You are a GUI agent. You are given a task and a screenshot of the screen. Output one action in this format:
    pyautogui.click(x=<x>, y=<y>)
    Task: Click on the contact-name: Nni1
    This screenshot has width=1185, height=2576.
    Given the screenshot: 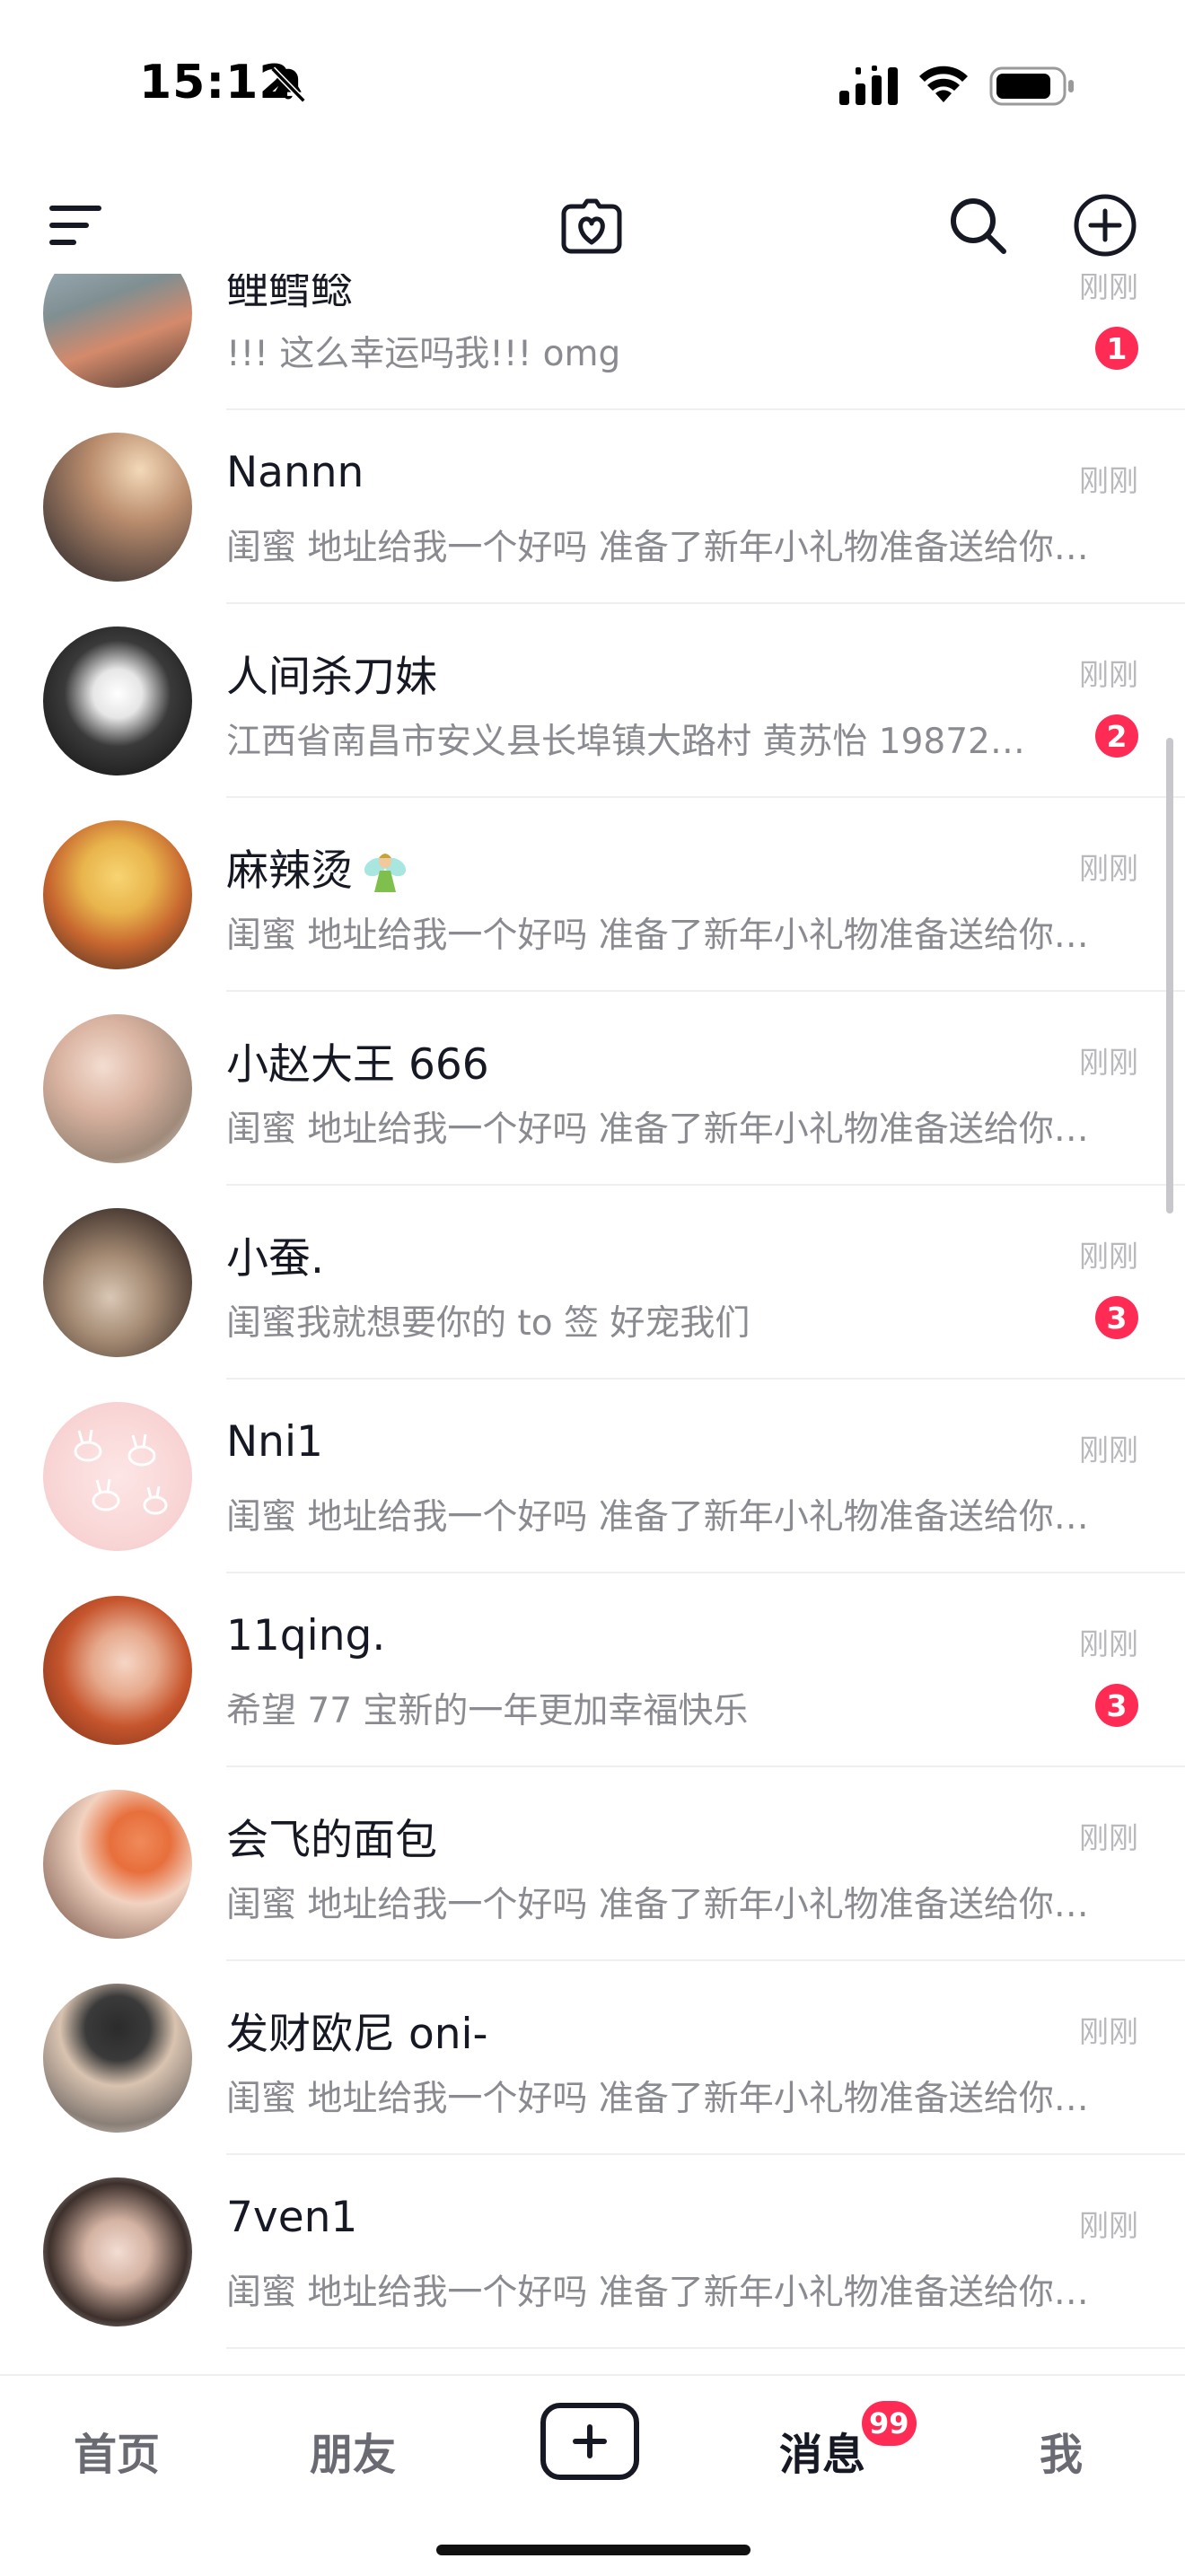 What is the action you would take?
    pyautogui.click(x=274, y=1442)
    